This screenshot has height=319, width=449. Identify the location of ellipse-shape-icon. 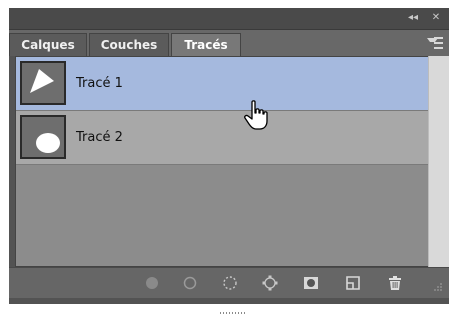
(43, 137).